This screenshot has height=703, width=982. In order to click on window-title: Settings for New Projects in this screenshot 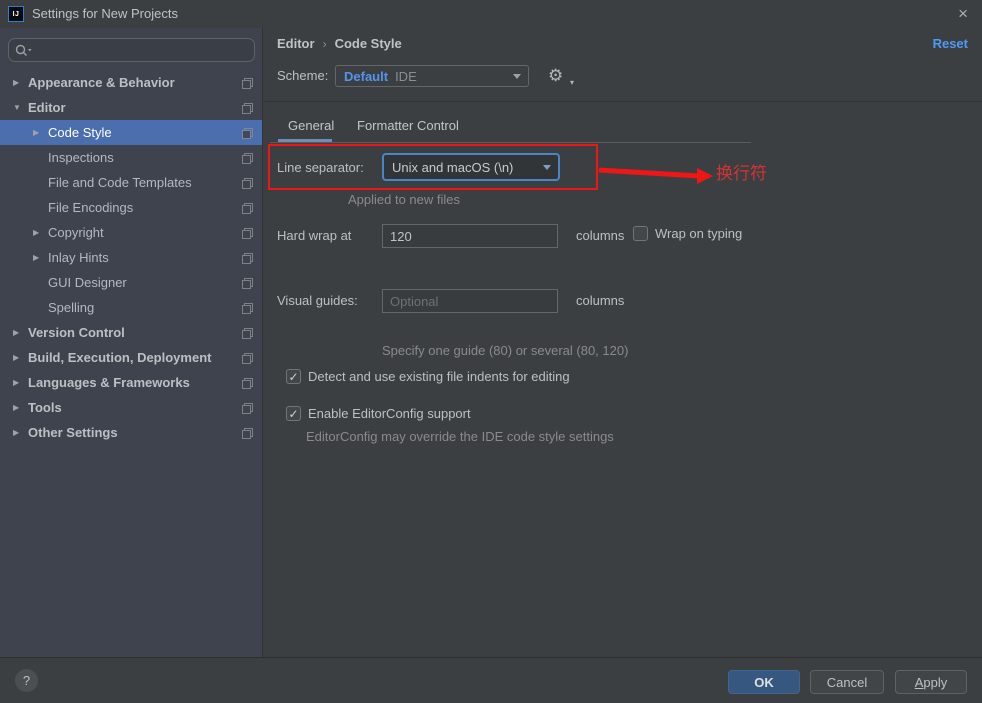, I will do `click(105, 13)`.